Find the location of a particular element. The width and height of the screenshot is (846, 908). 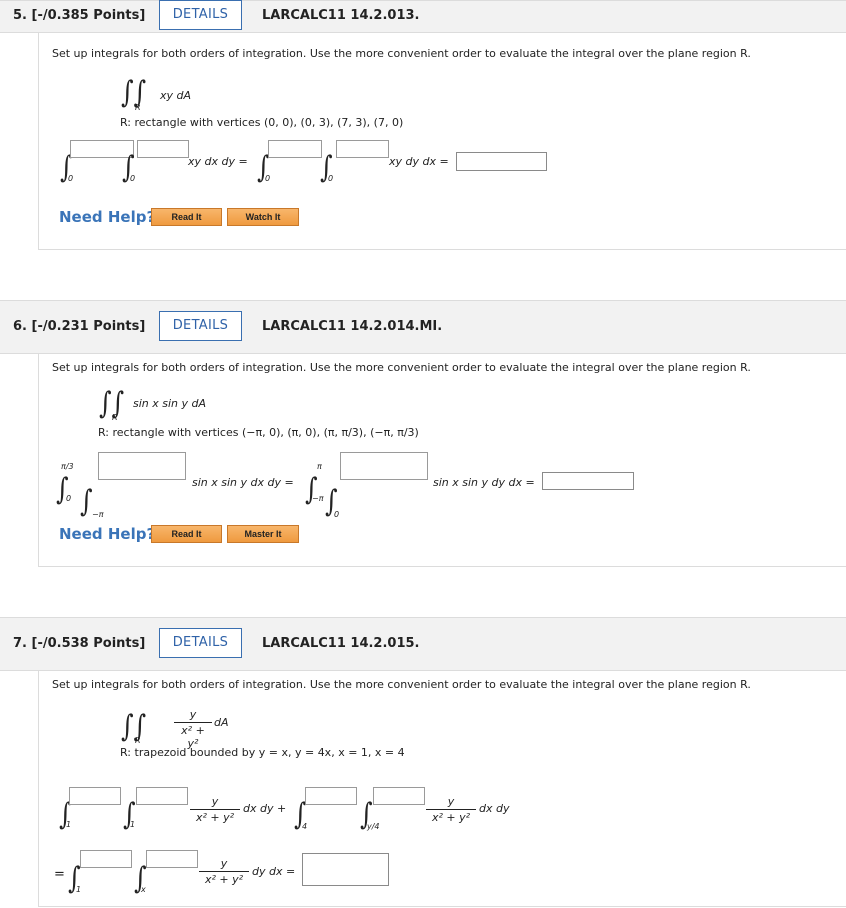

q6-expression-2: sin x sin y dy dx = is located at coordinates (484, 482).